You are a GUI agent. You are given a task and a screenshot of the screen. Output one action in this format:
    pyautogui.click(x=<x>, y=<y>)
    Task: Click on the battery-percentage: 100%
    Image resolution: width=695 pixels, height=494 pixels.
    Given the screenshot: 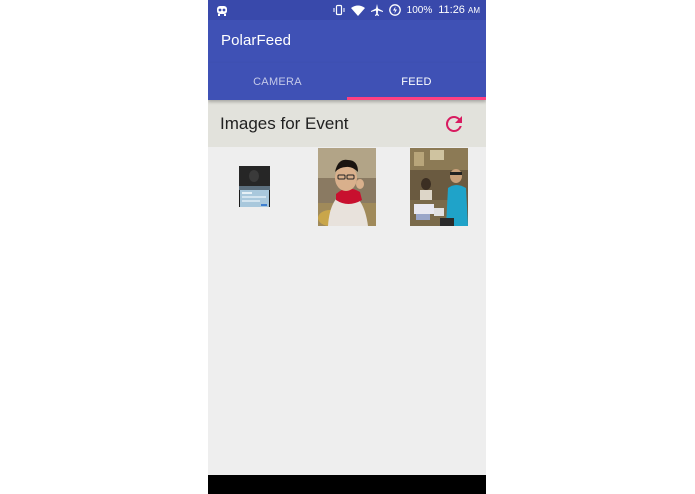 What is the action you would take?
    pyautogui.click(x=419, y=10)
    